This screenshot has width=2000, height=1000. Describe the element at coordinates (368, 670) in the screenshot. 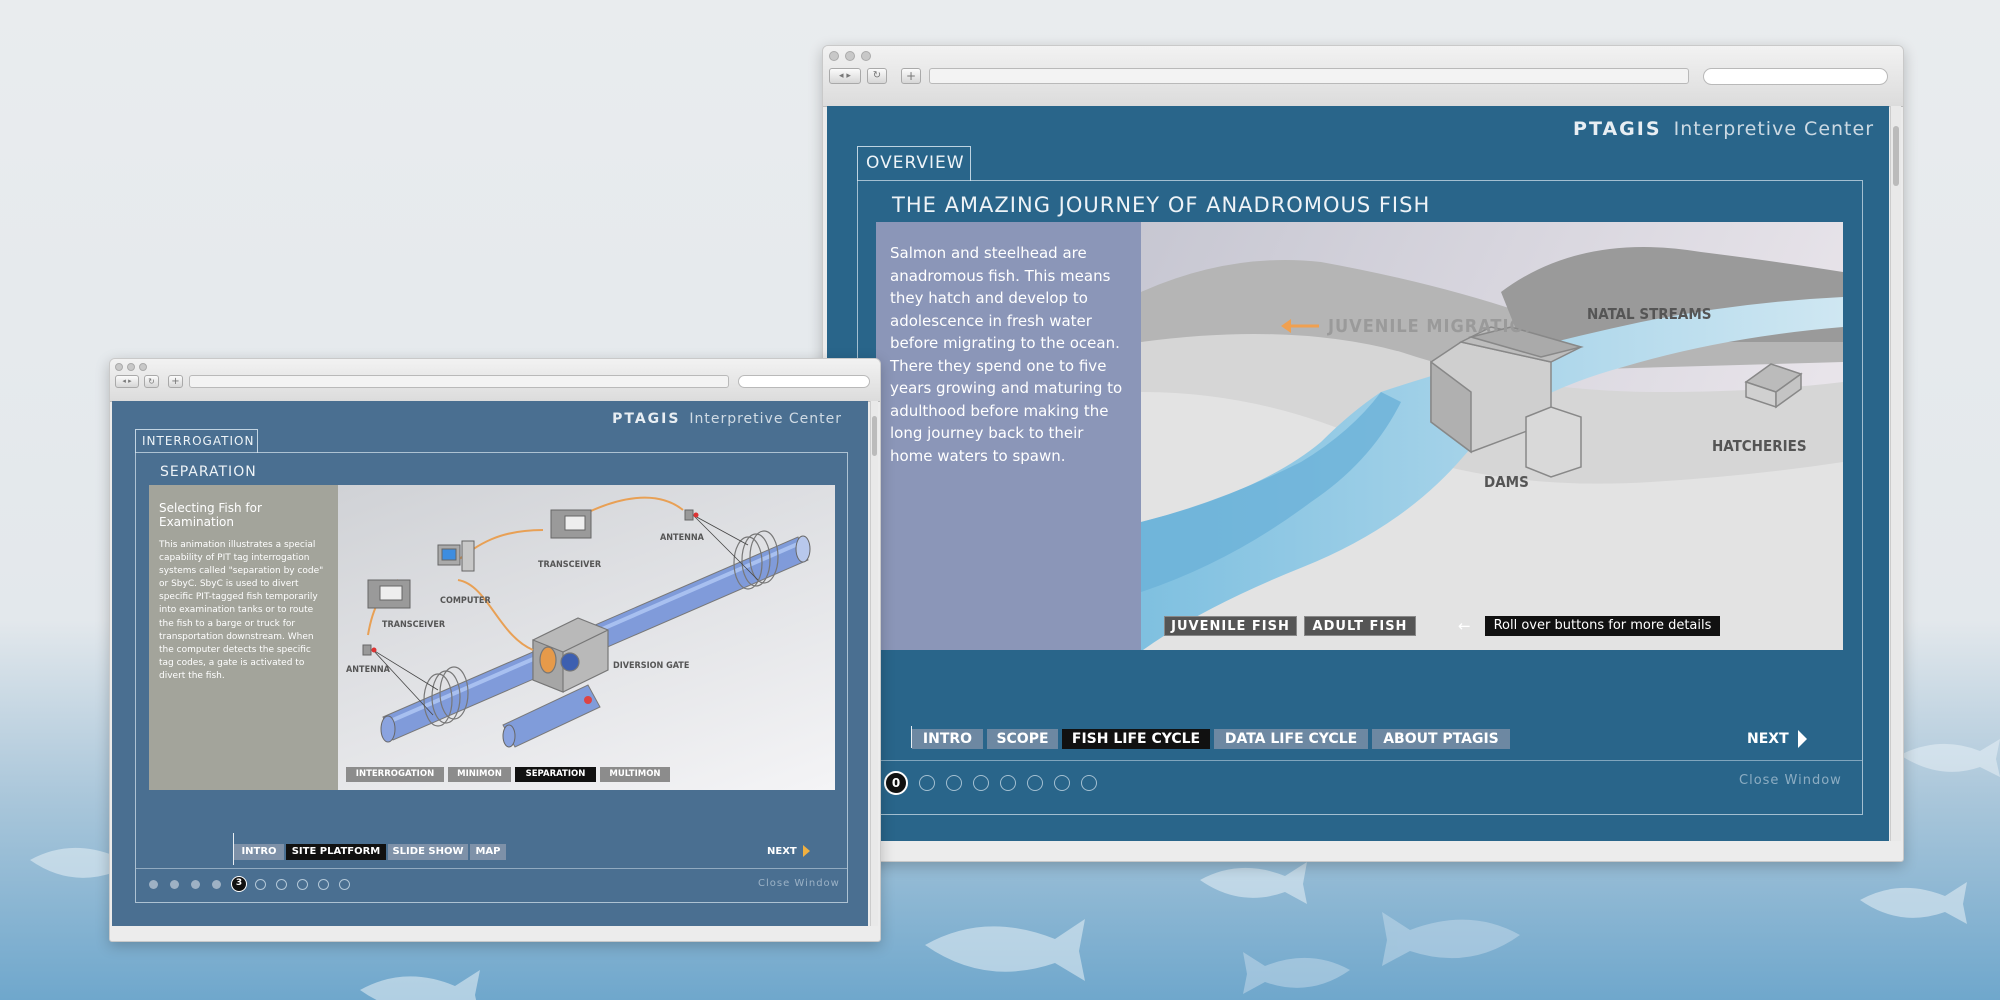

I see `label-antenna-left: ANTENNA` at that location.